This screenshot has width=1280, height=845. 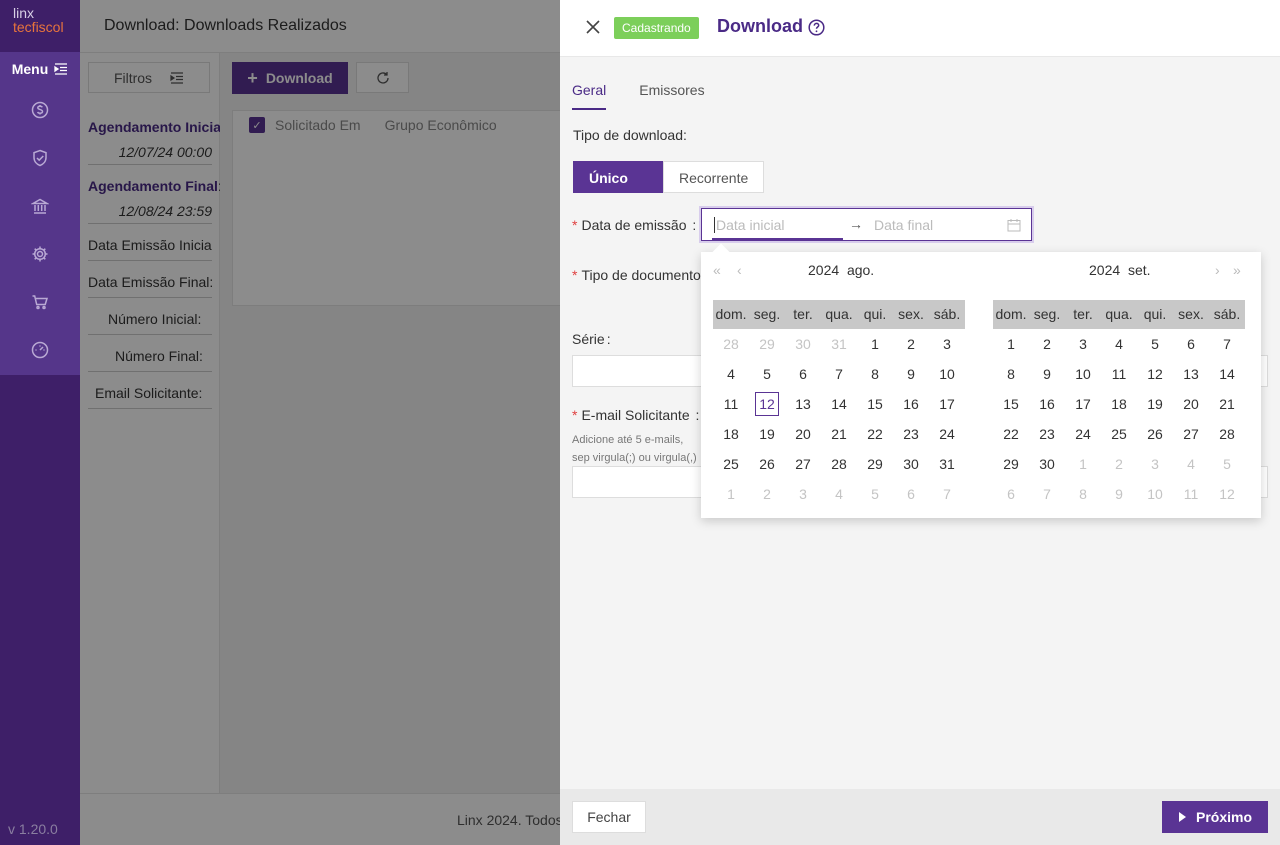 I want to click on left-month: ago., so click(x=860, y=270).